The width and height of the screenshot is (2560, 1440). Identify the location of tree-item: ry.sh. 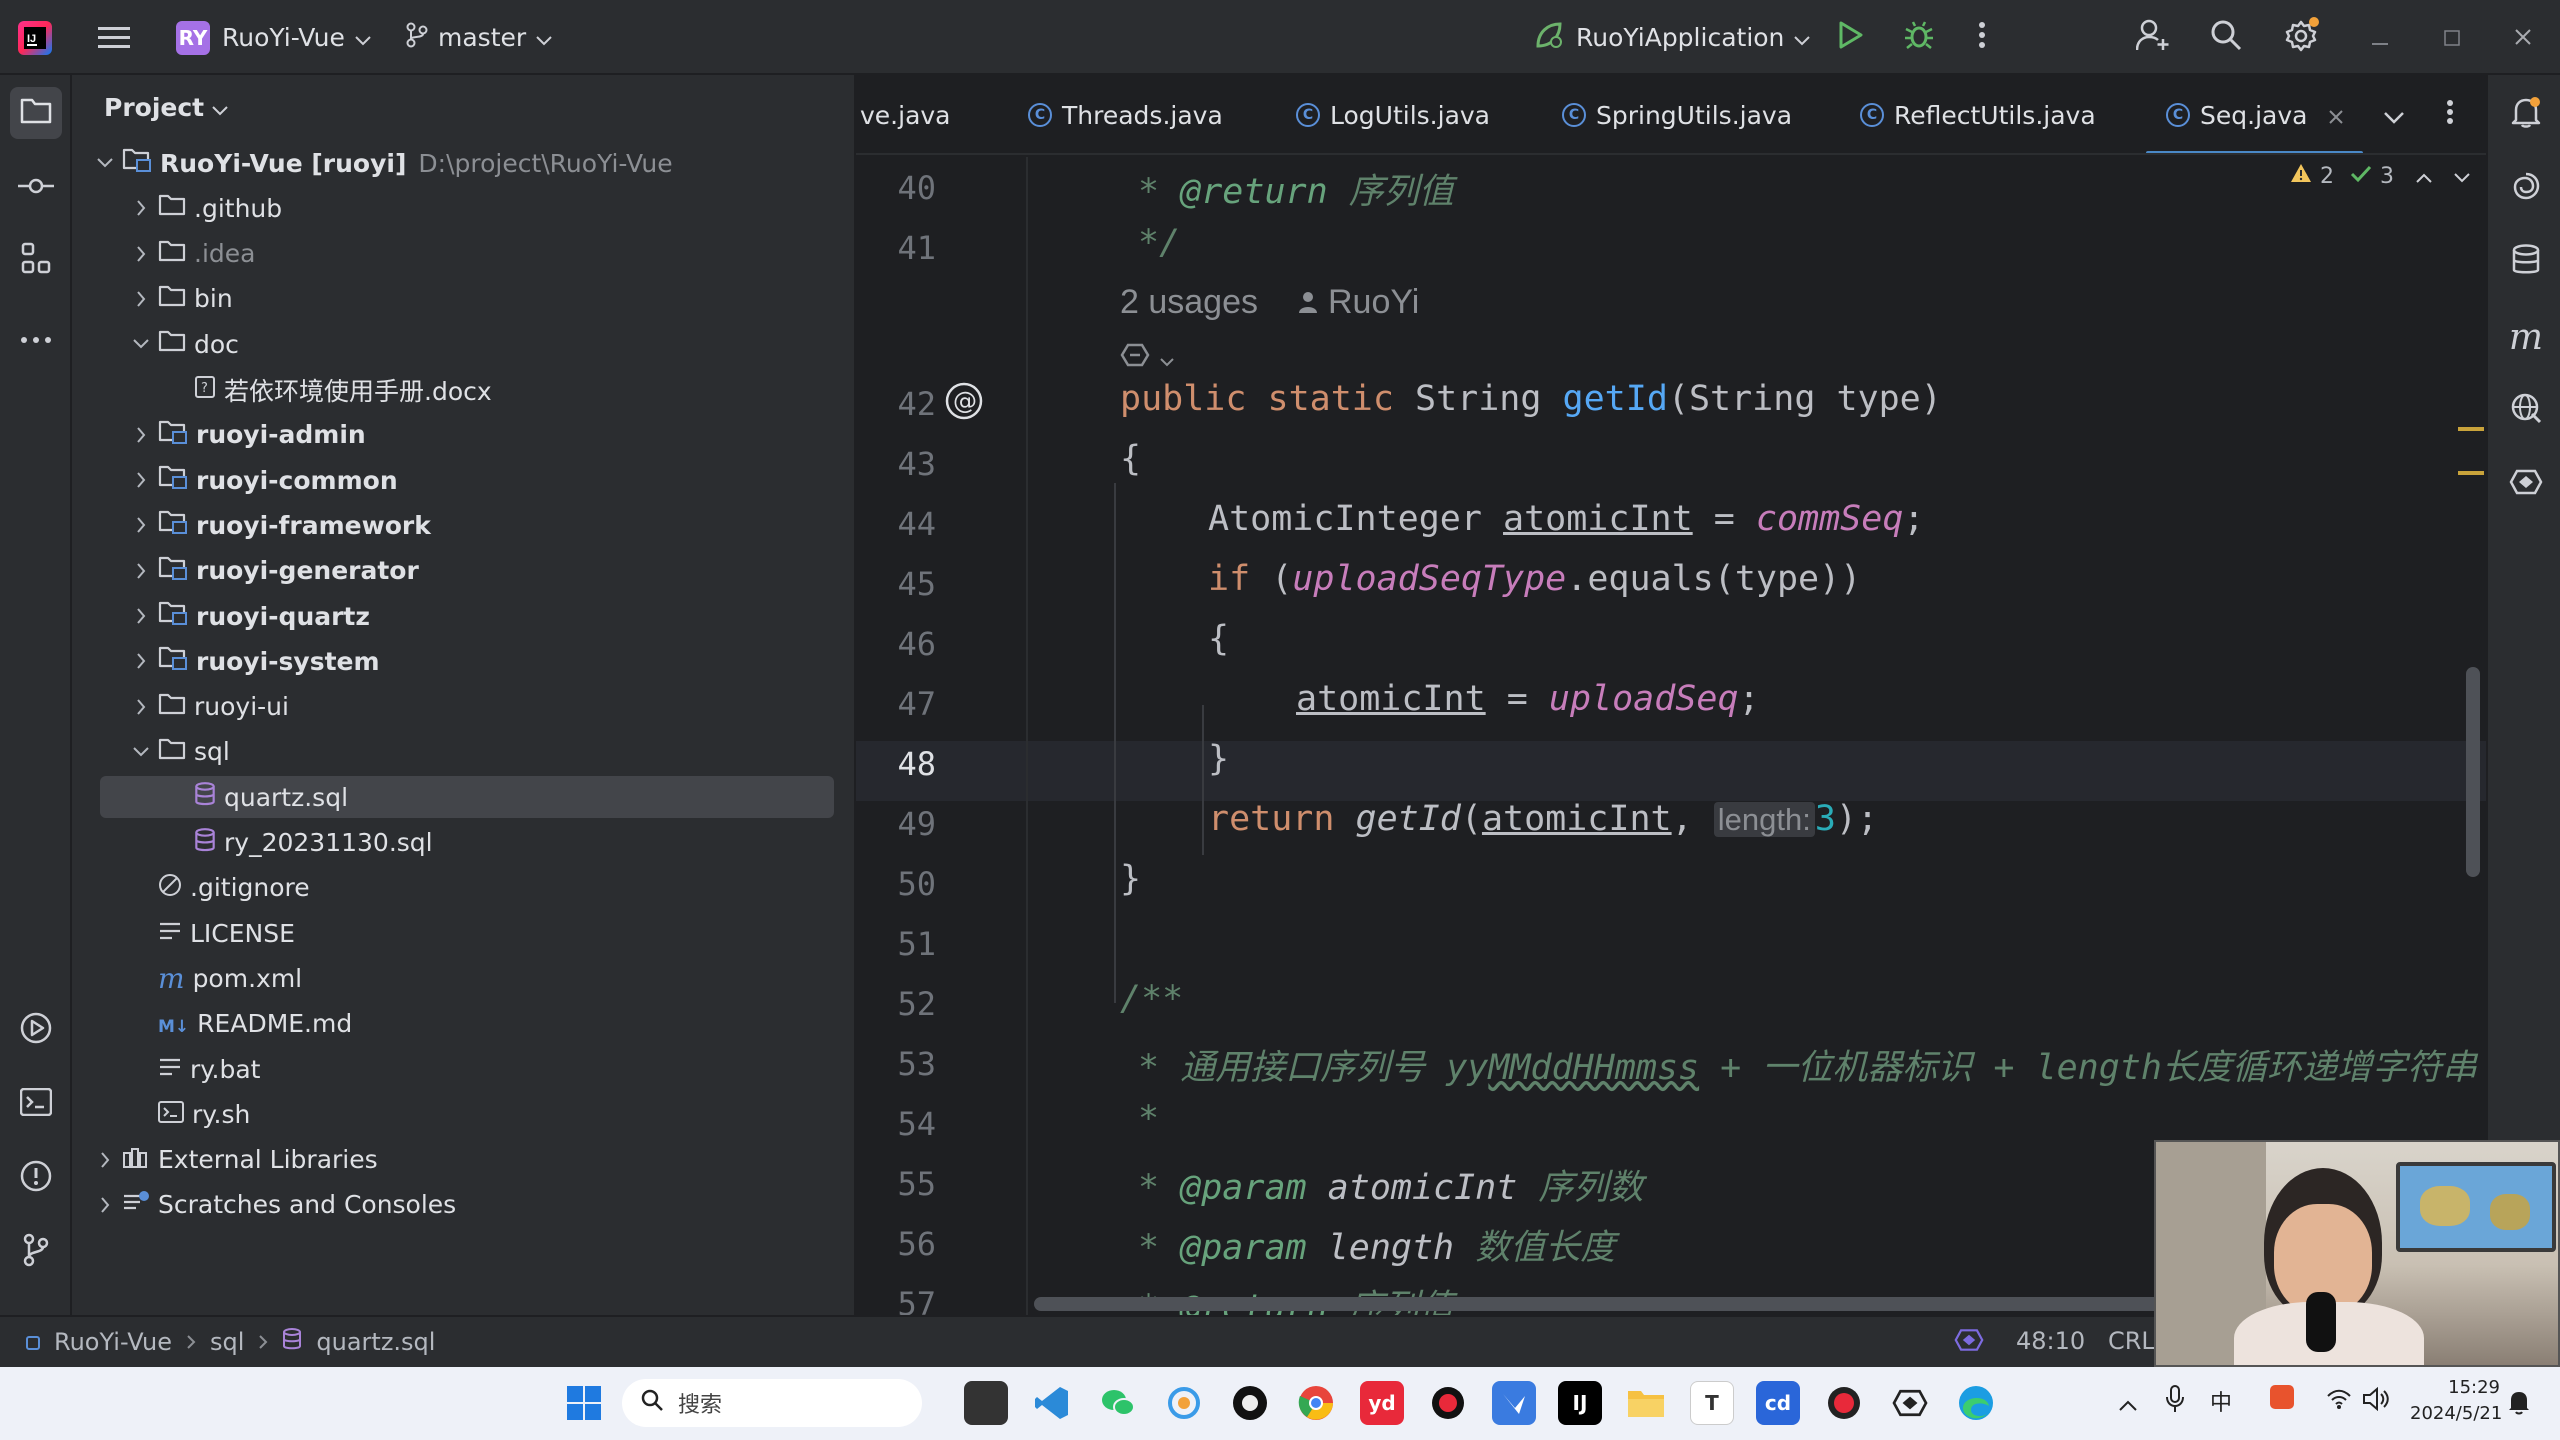
(464, 1114).